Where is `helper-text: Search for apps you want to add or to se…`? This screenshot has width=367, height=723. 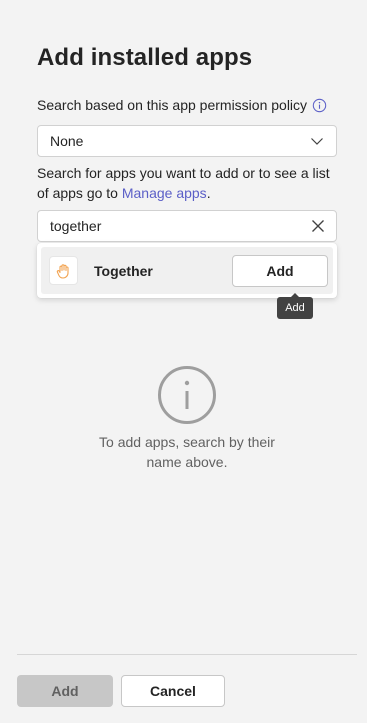
helper-text: Search for apps you want to add or to se… is located at coordinates (187, 183).